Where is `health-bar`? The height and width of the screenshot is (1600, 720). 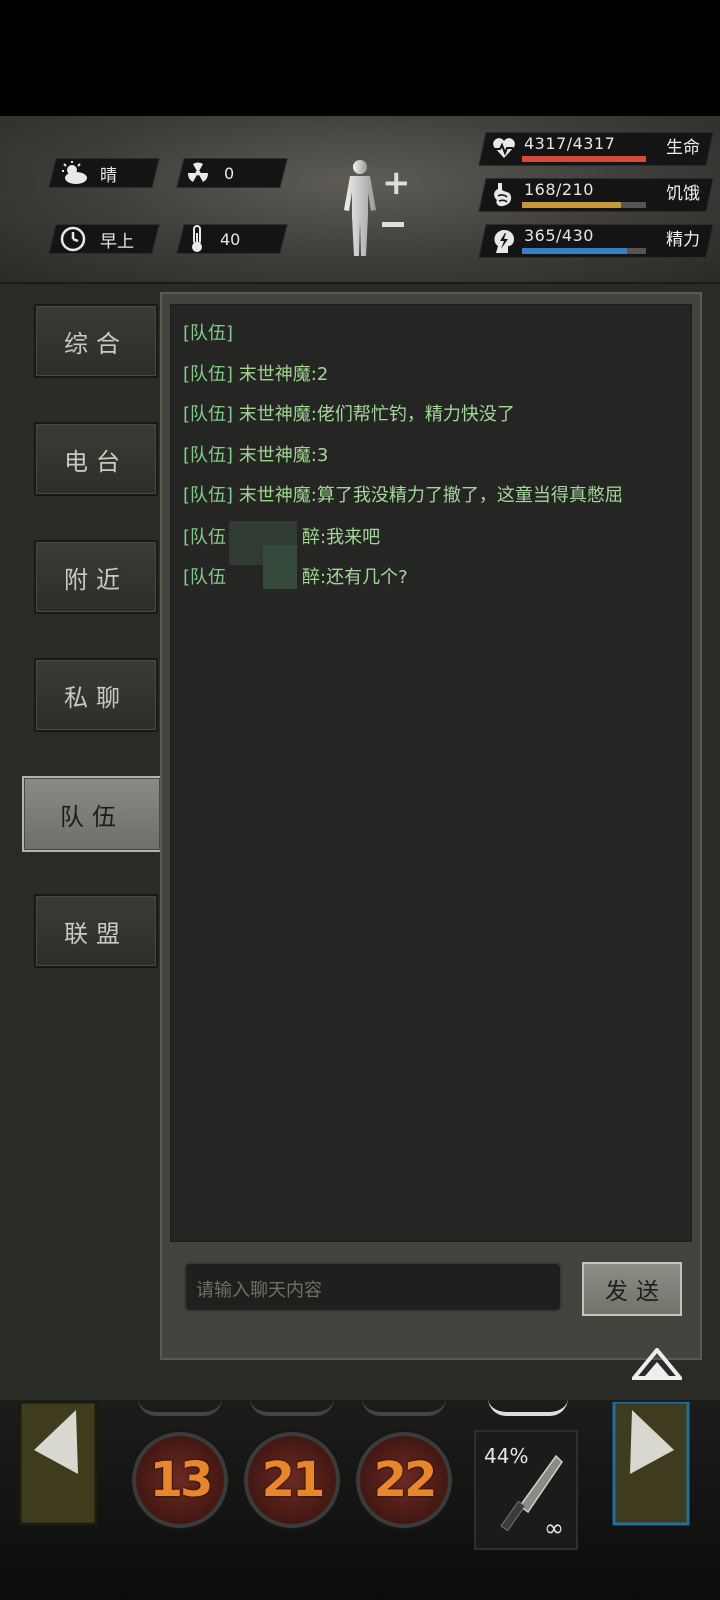
health-bar is located at coordinates (584, 159).